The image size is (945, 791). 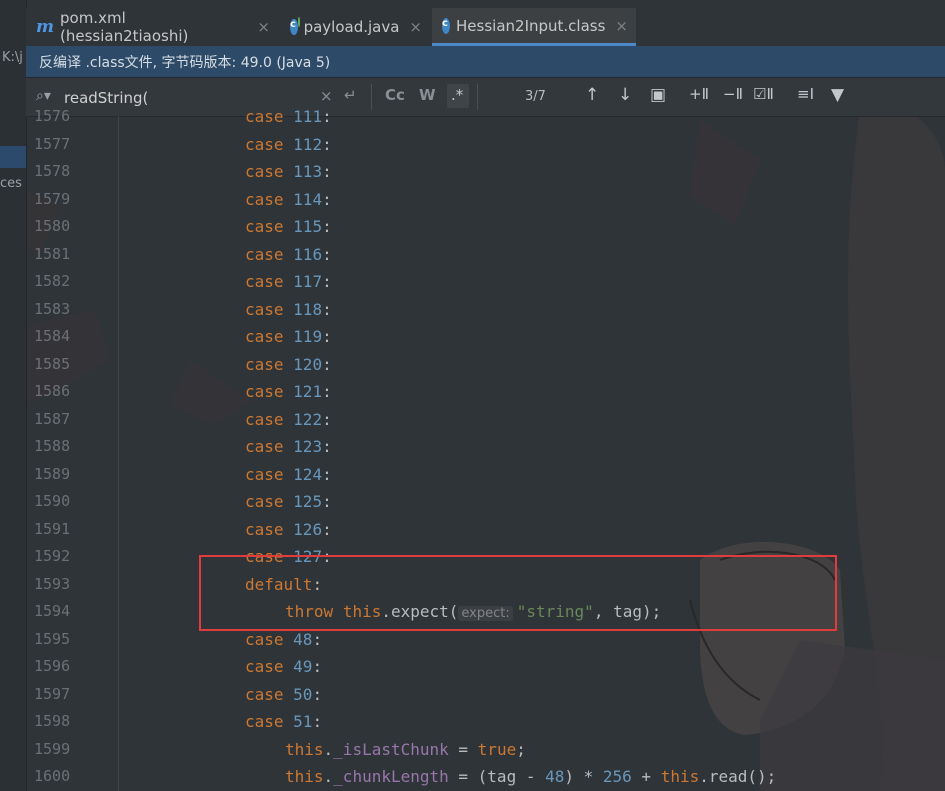 What do you see at coordinates (303, 666) in the screenshot?
I see `case-value: 49` at bounding box center [303, 666].